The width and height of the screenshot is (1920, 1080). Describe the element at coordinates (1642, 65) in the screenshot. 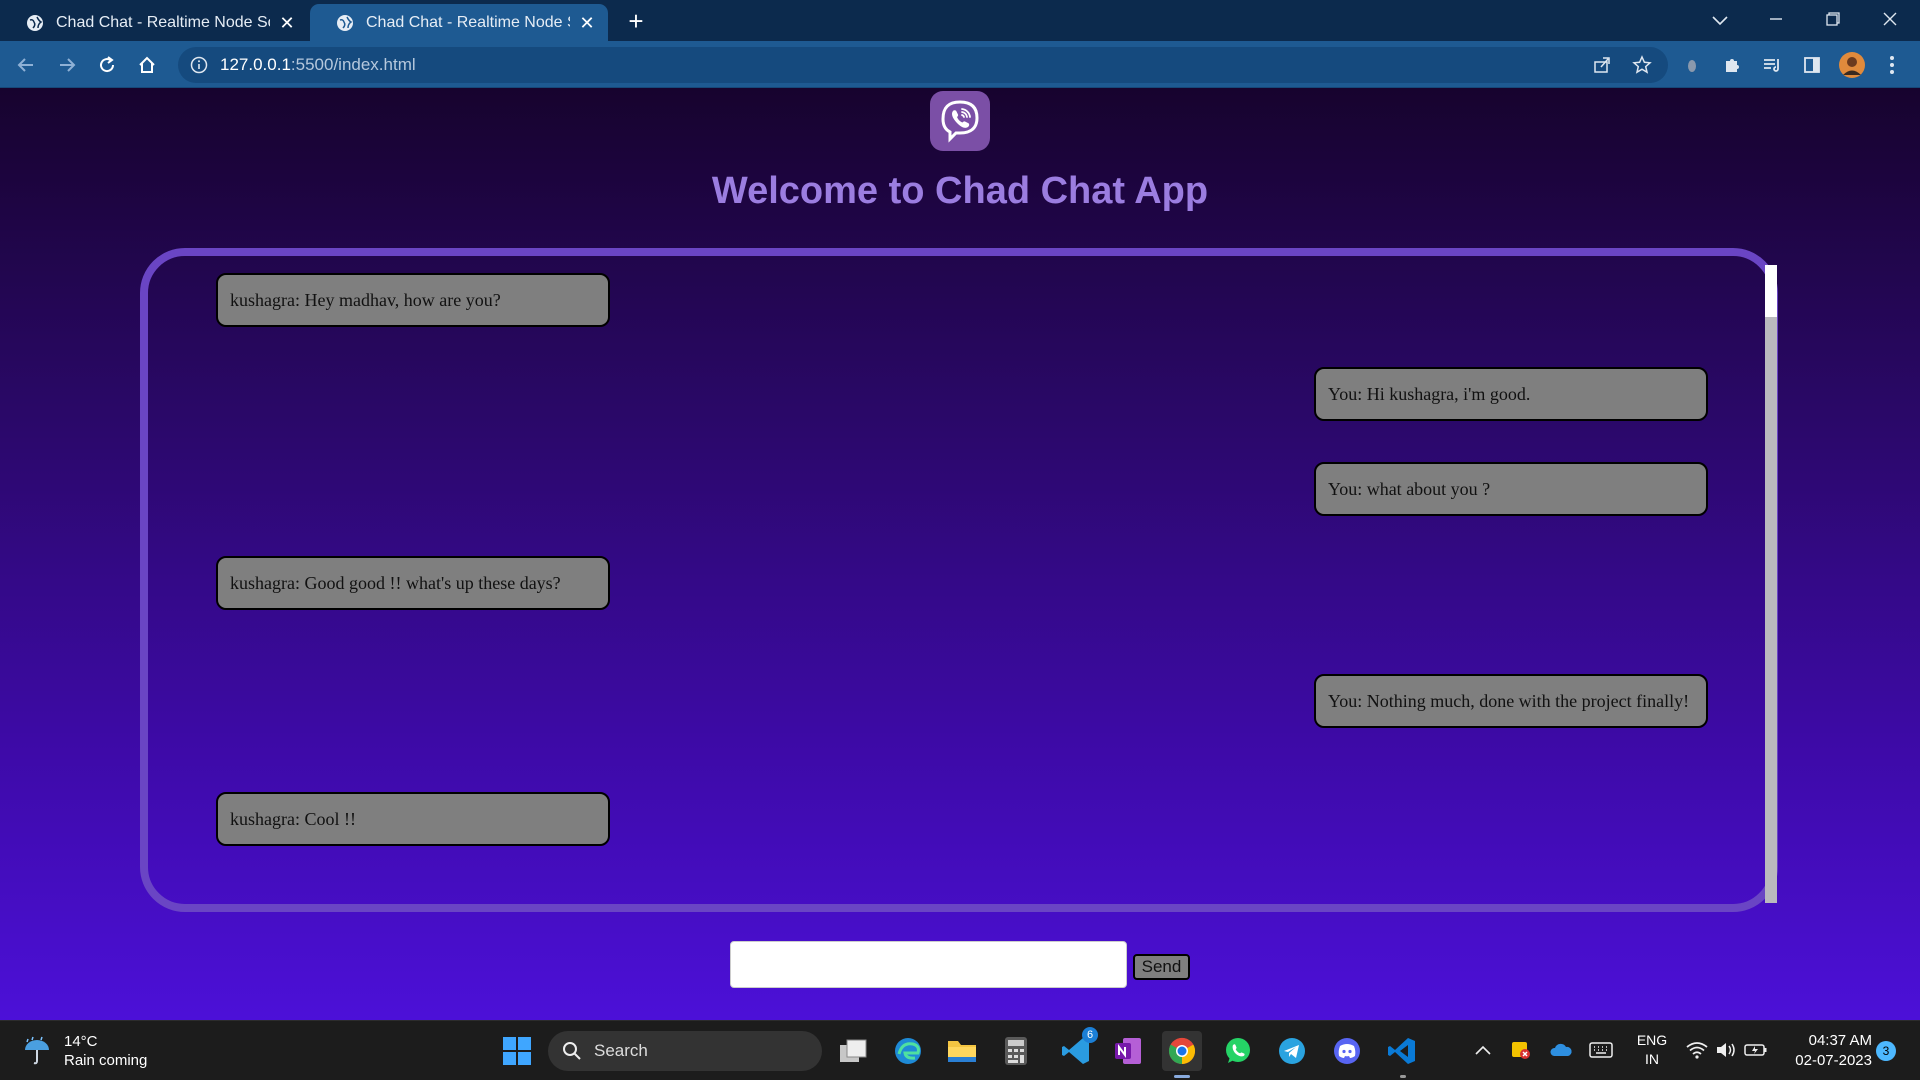

I see `bookmark-star-icon` at that location.